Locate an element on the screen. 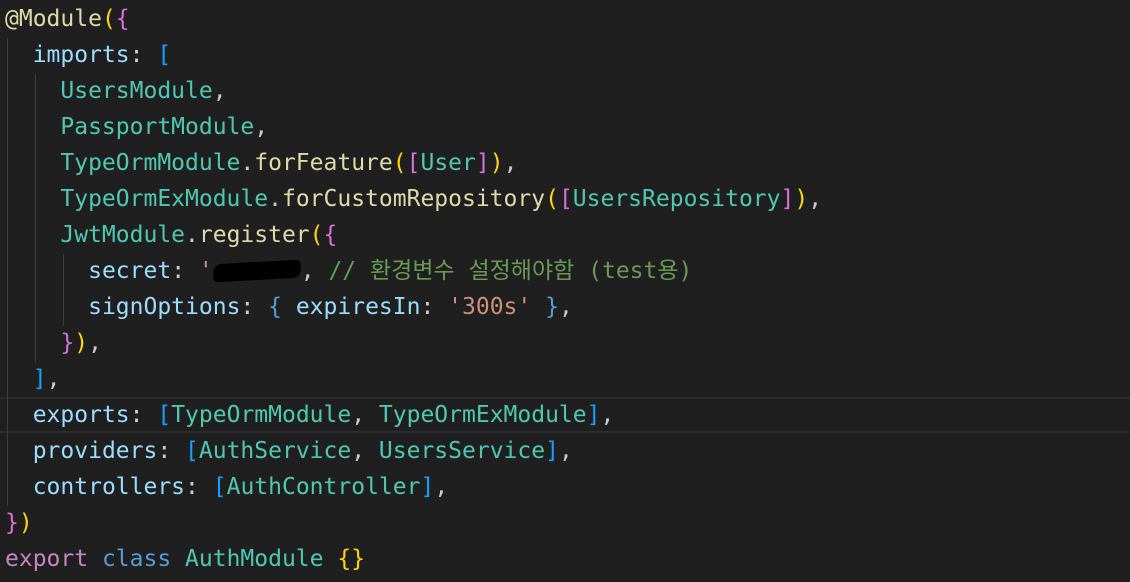 This screenshot has height=582, width=1130. property-key: exports is located at coordinates (81, 415).